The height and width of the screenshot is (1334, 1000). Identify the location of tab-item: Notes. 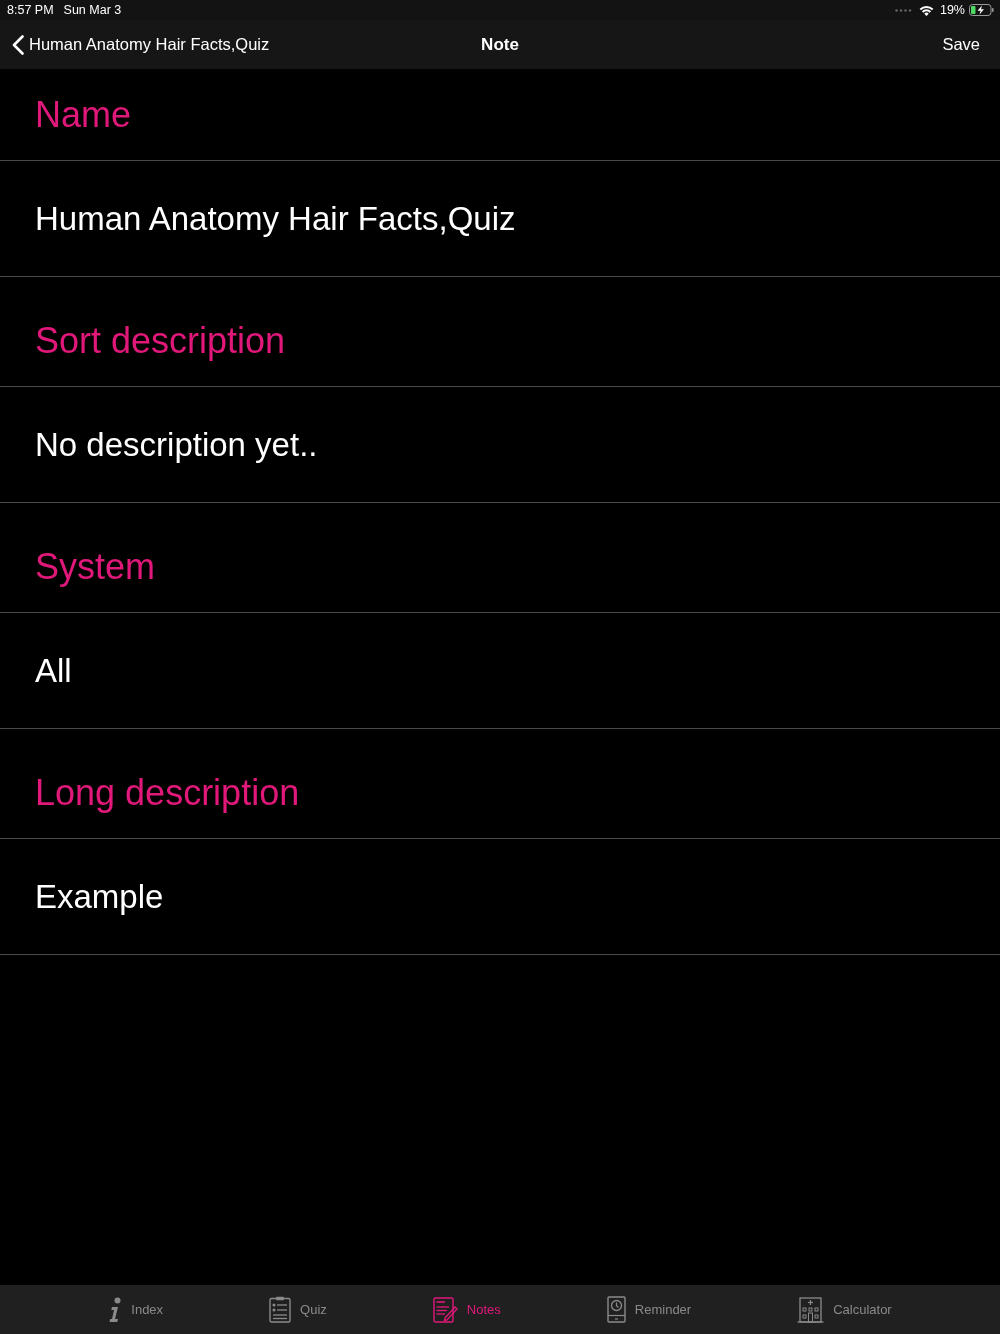
(466, 1309).